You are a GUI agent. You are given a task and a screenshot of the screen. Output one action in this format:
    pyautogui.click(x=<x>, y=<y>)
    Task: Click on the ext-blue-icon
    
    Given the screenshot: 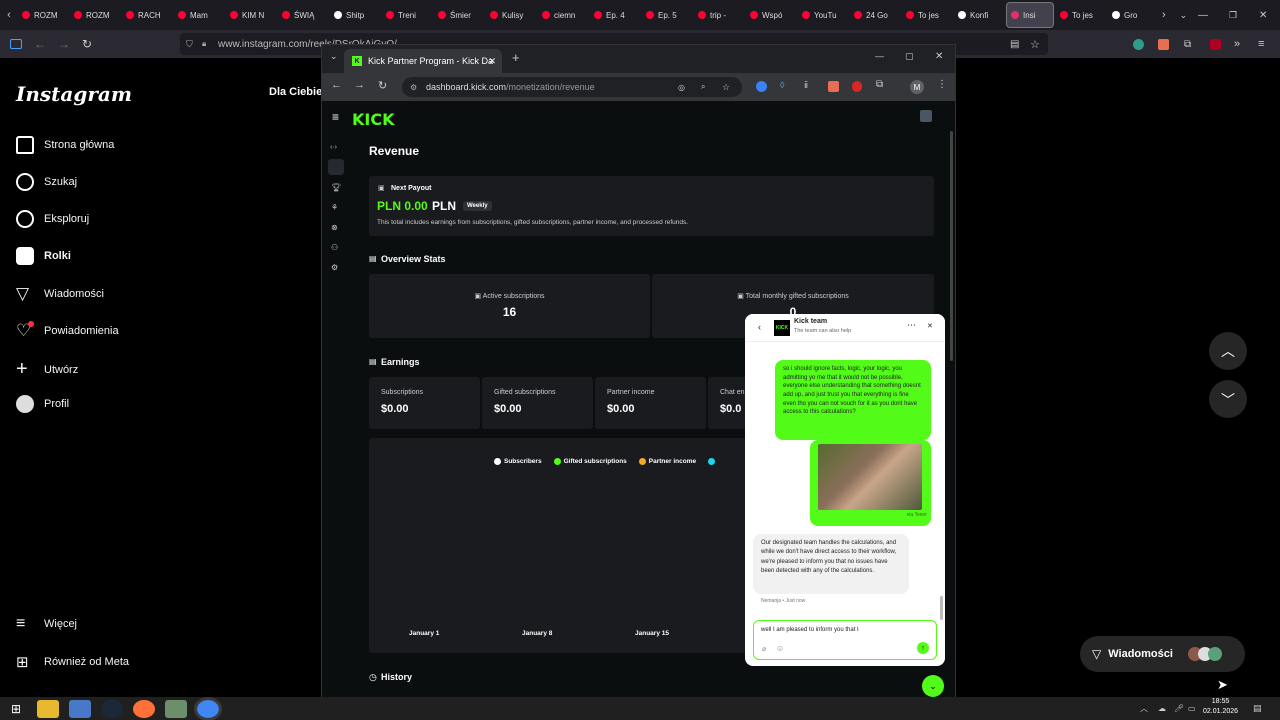 What is the action you would take?
    pyautogui.click(x=761, y=86)
    